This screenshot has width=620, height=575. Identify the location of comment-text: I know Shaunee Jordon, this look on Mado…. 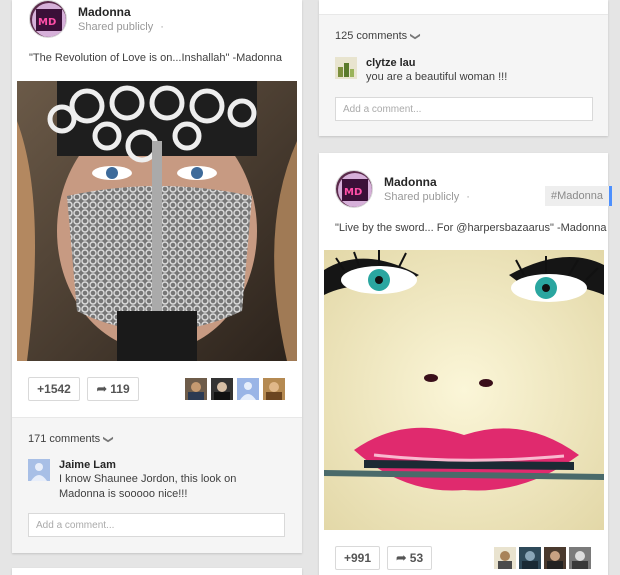
(148, 486).